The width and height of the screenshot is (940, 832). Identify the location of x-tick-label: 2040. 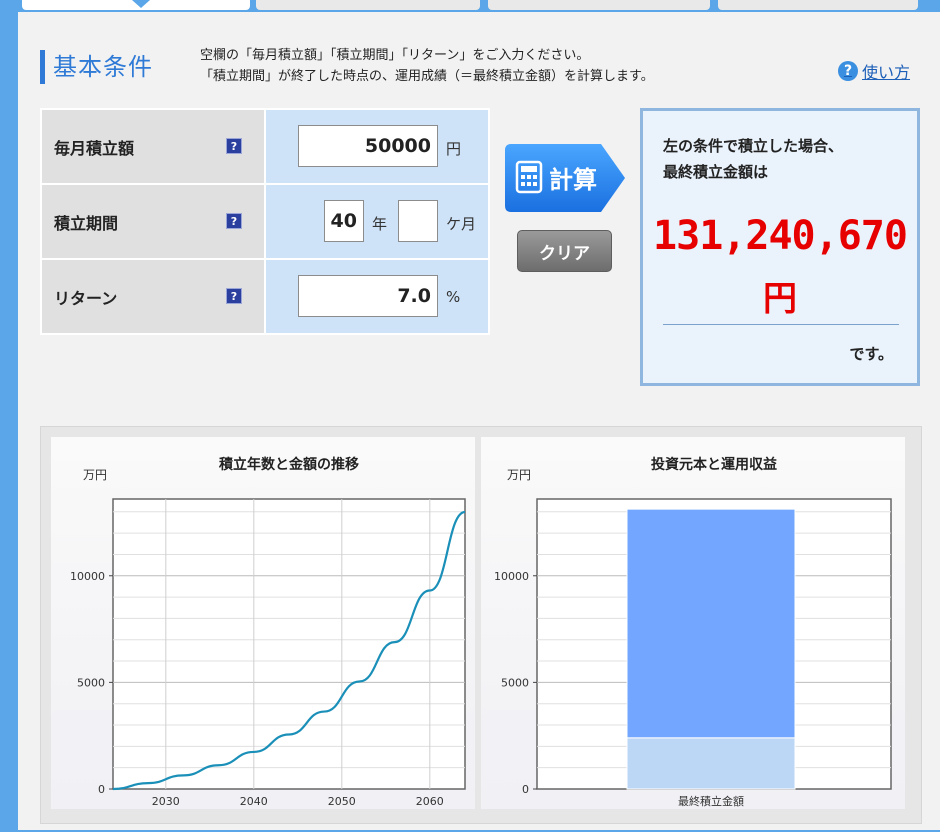
(254, 801).